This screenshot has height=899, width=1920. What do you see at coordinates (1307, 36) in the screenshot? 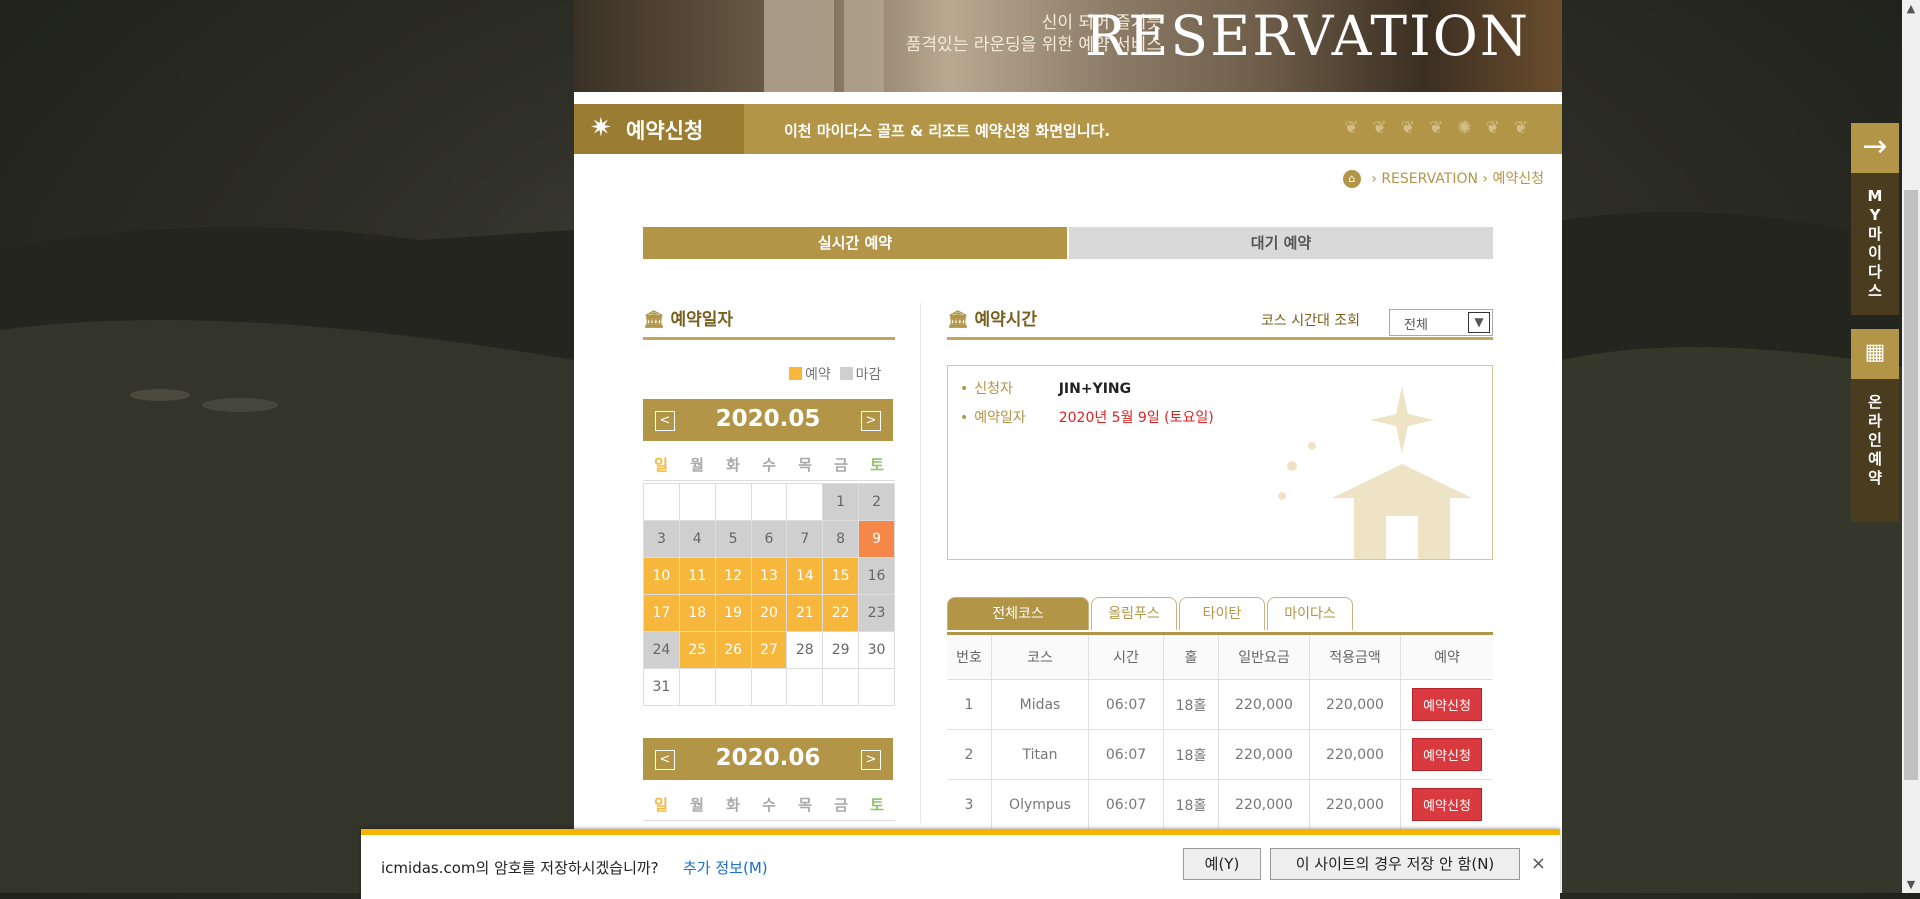
I see `hero-title: RESERVATION` at bounding box center [1307, 36].